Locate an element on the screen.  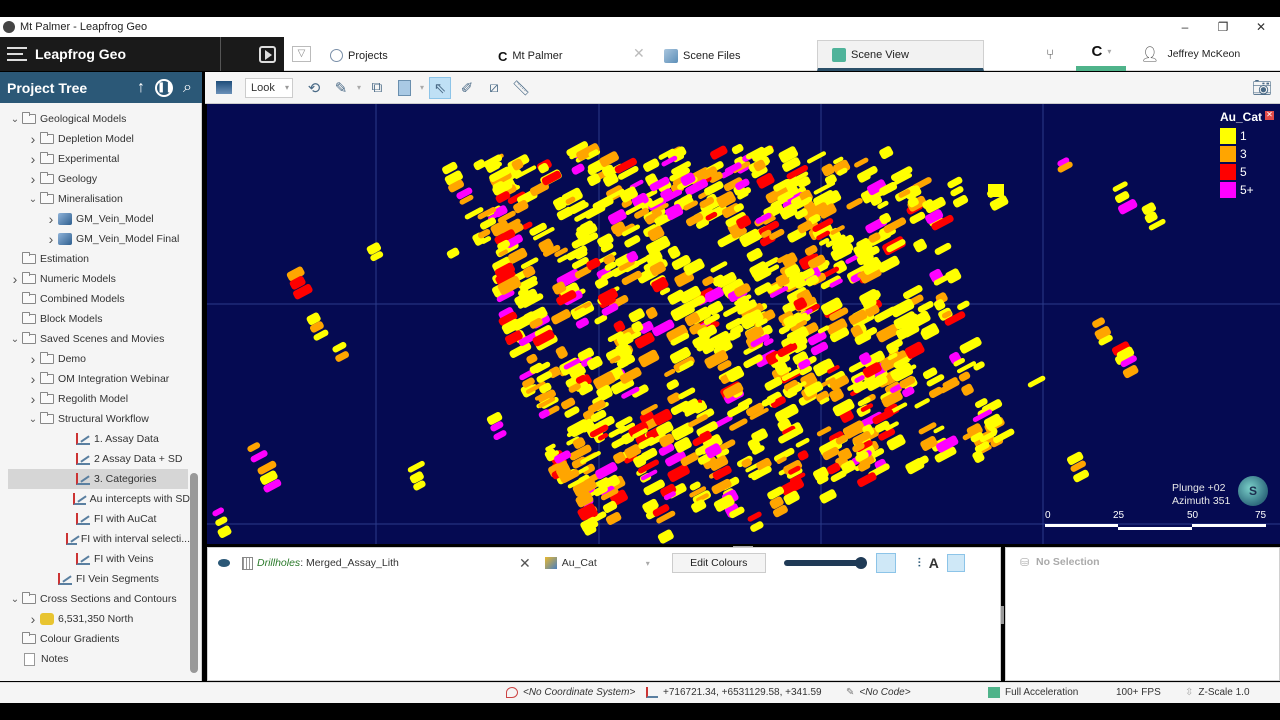
tree-item: 2 Assay Data + SD is located at coordinates (95, 459).